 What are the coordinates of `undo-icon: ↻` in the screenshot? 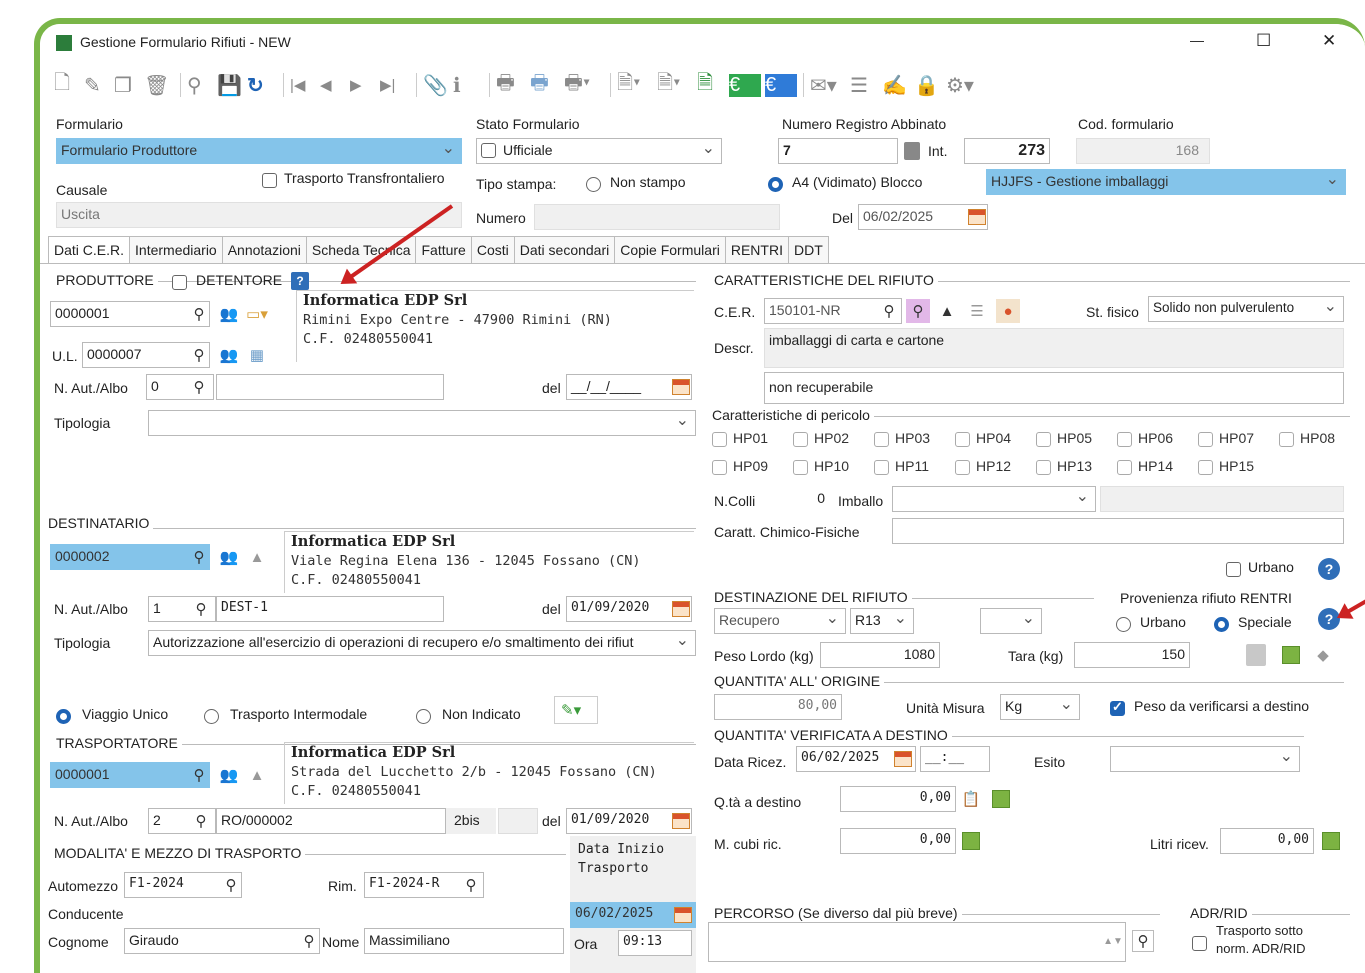 It's located at (262, 85).